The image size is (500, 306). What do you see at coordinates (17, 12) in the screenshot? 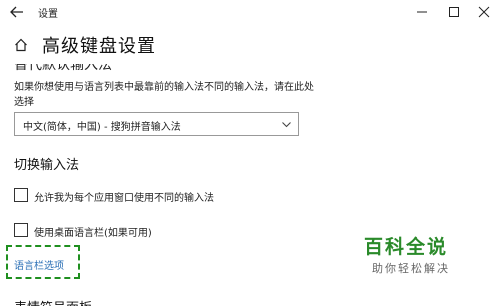
I see `back-arrow-icon` at bounding box center [17, 12].